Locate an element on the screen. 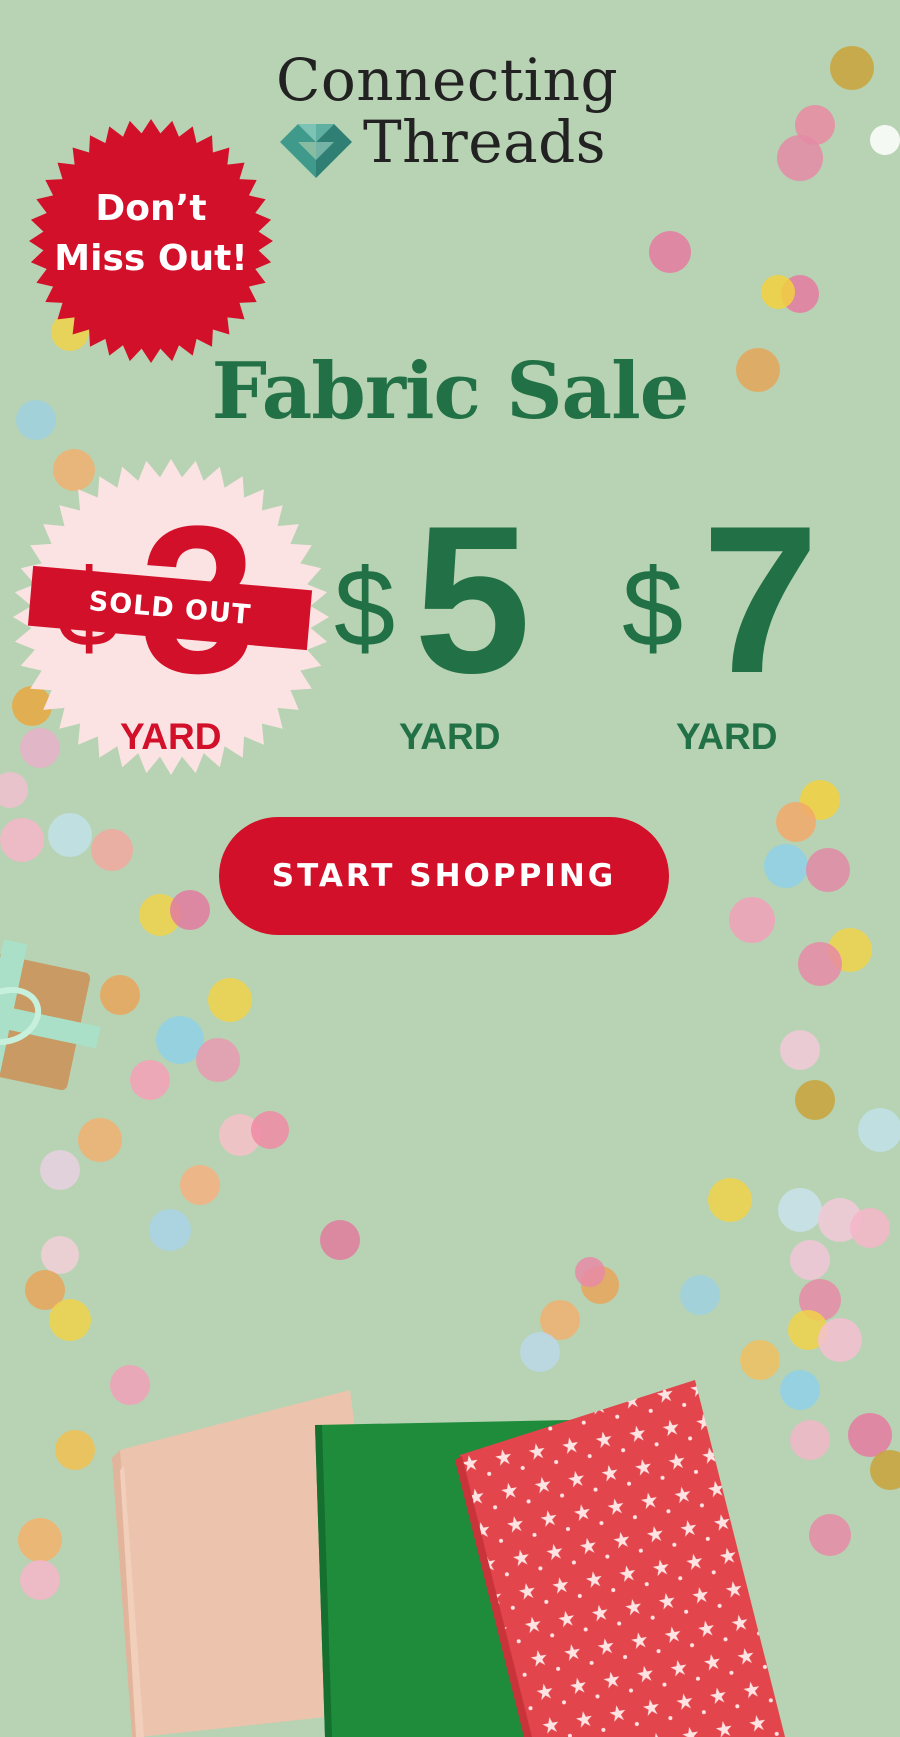 This screenshot has width=900, height=1737. brand-name-line2: Threads is located at coordinates (485, 142).